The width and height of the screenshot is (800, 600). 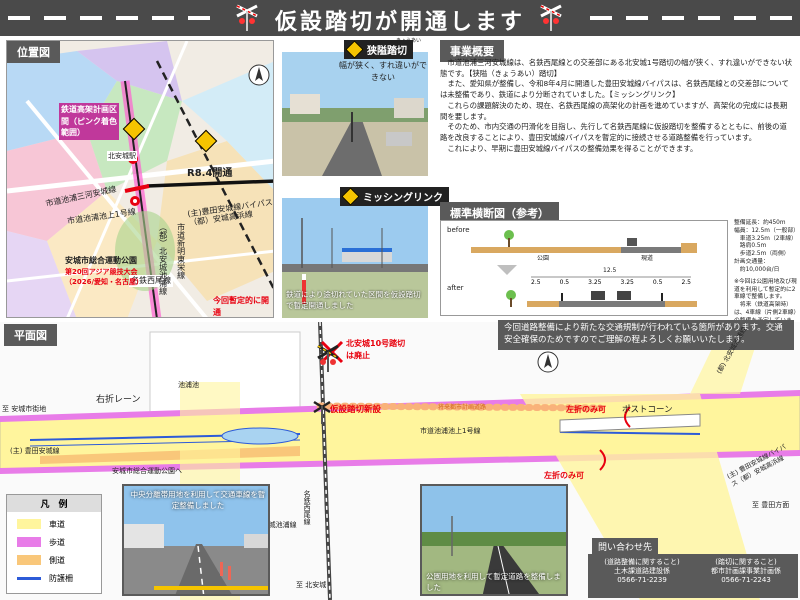 What do you see at coordinates (24, 409) in the screenshot?
I see `direction-label: 至 安城市街地` at bounding box center [24, 409].